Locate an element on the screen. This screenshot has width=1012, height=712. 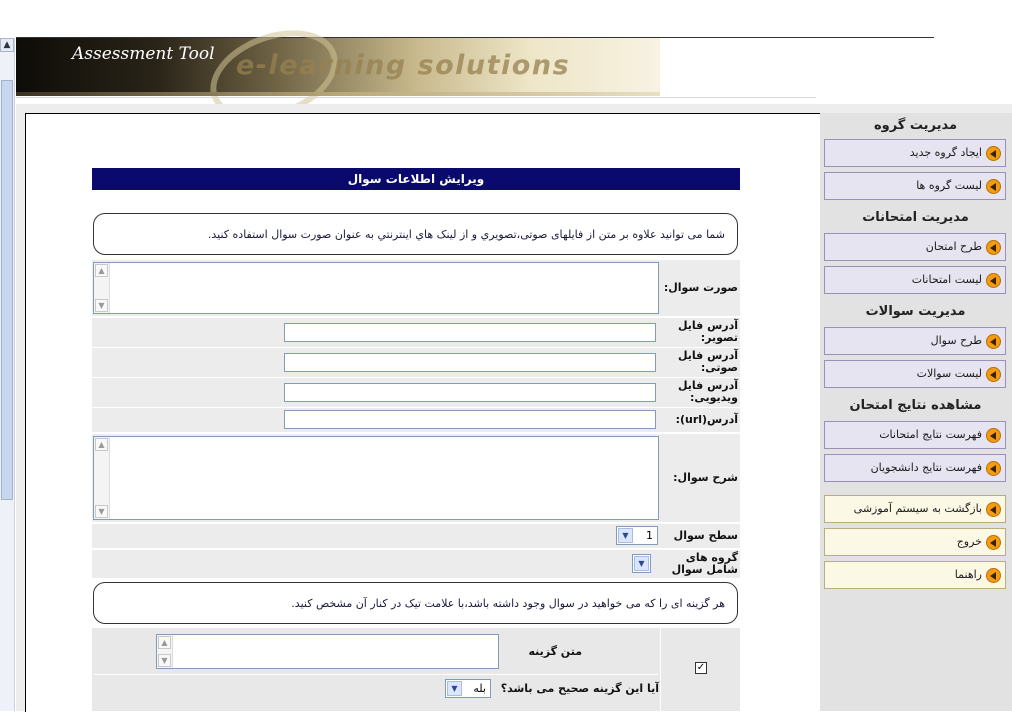
video-url-label: آدرس فایل ویدیویی: is located at coordinates (707, 391).